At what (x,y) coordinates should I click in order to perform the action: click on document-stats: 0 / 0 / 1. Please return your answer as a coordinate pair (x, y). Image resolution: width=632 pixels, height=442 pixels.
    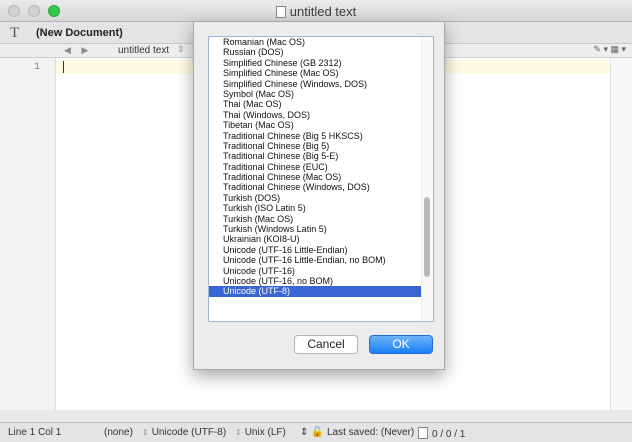
    Looking at the image, I should click on (441, 433).